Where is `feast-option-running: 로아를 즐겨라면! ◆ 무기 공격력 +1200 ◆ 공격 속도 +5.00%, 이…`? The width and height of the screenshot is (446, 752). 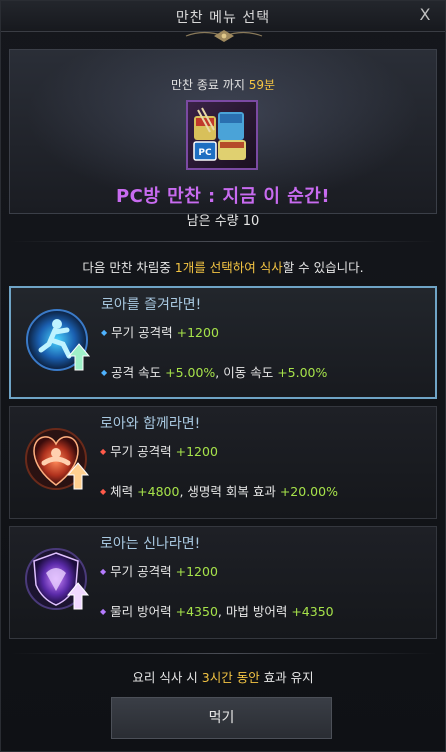 feast-option-running: 로아를 즐겨라면! ◆ 무기 공격력 +1200 ◆ 공격 속도 +5.00%, 이… is located at coordinates (223, 342).